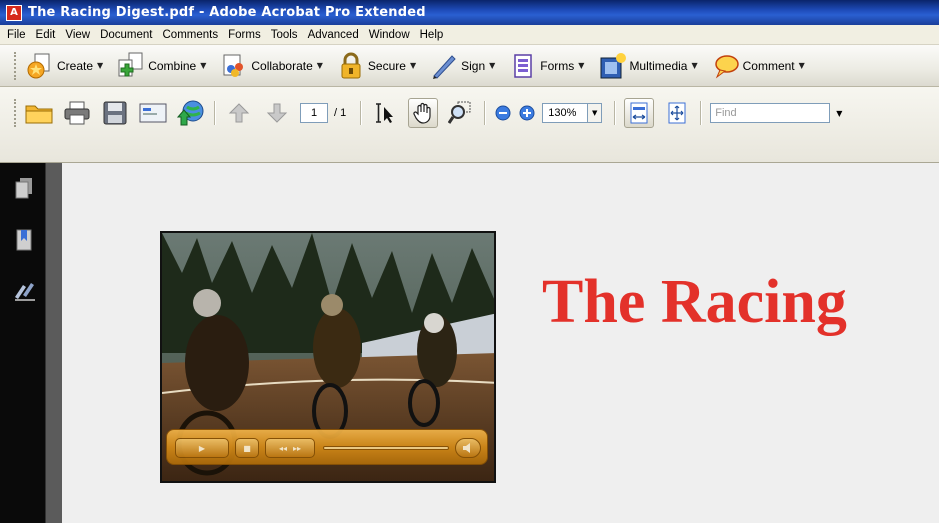 This screenshot has height=523, width=939. I want to click on globe-icon, so click(190, 113).